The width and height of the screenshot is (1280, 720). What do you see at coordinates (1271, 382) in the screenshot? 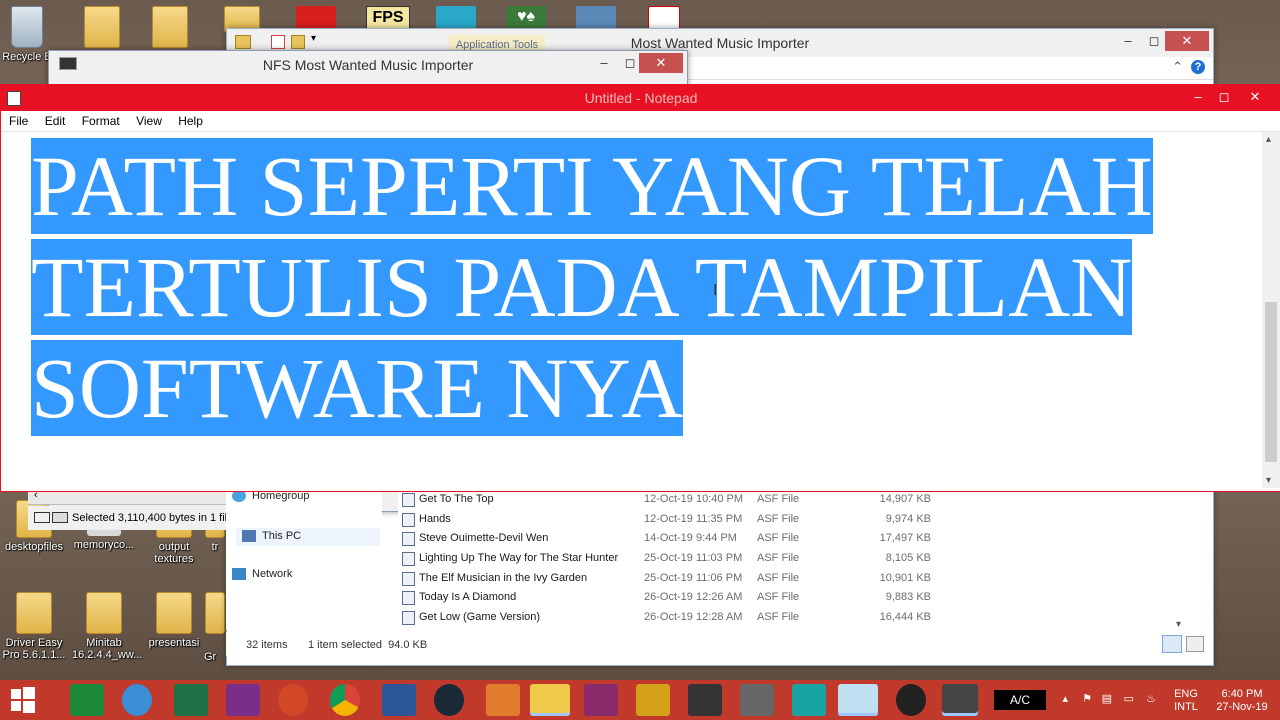
I see `scrollbar-thumb` at bounding box center [1271, 382].